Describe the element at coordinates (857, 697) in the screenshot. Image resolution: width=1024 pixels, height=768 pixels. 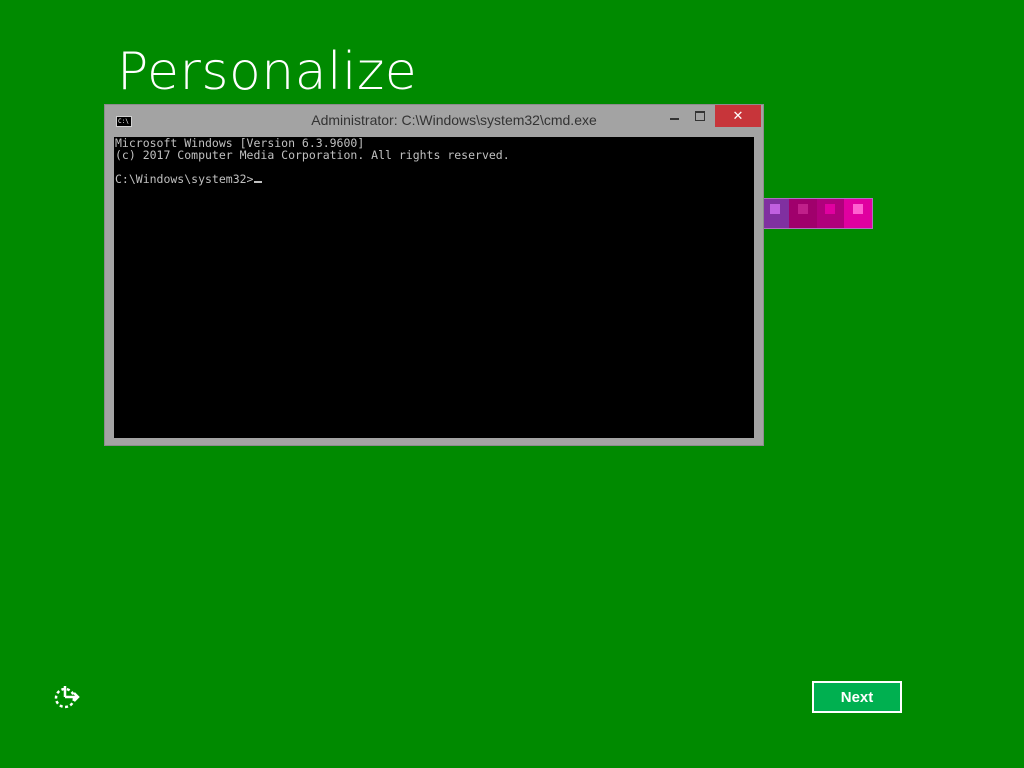
I see `next-button: Next` at that location.